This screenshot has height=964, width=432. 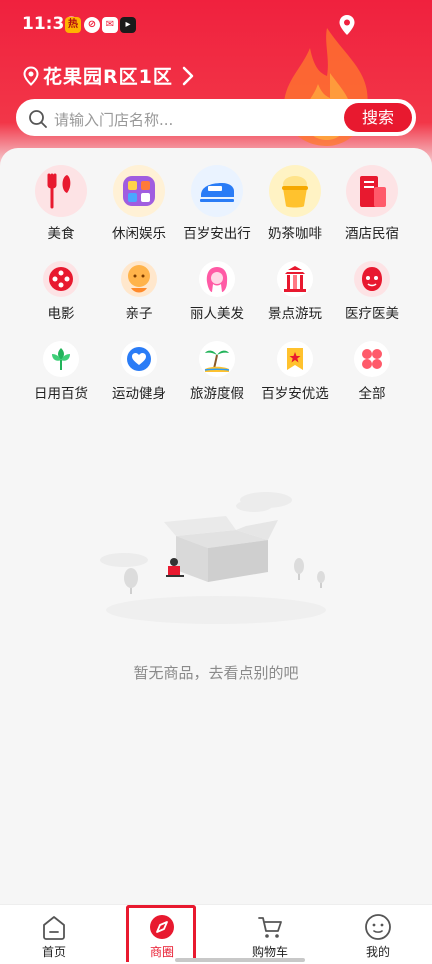 I want to click on status-bar: 11:36 热 ⊘ ✉ ▸, so click(x=216, y=24).